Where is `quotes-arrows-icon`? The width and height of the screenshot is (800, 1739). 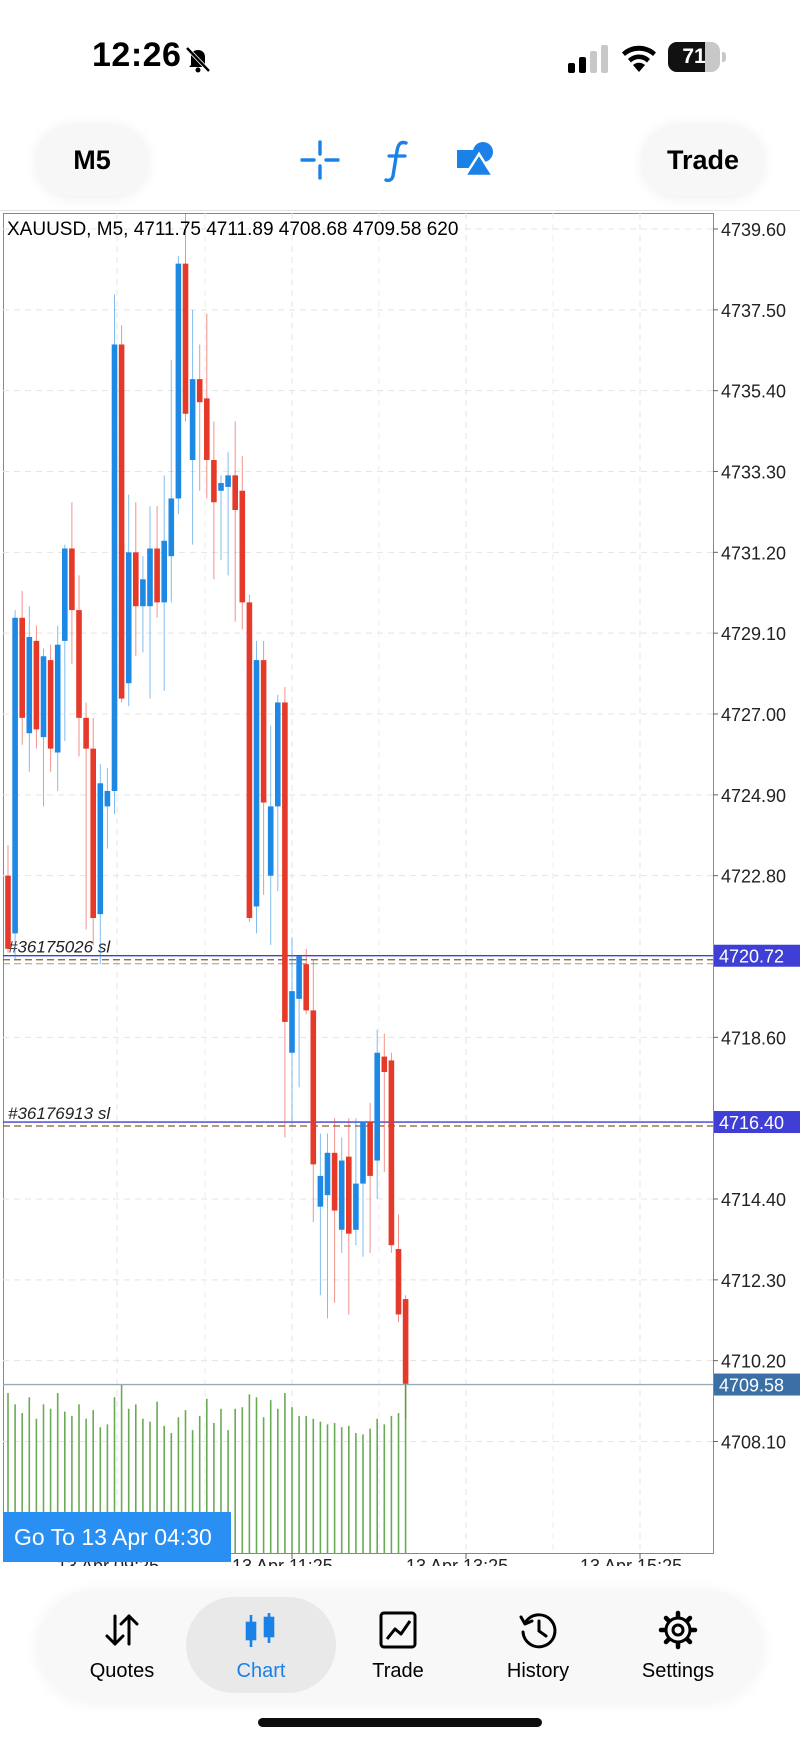
quotes-arrows-icon is located at coordinates (122, 1630).